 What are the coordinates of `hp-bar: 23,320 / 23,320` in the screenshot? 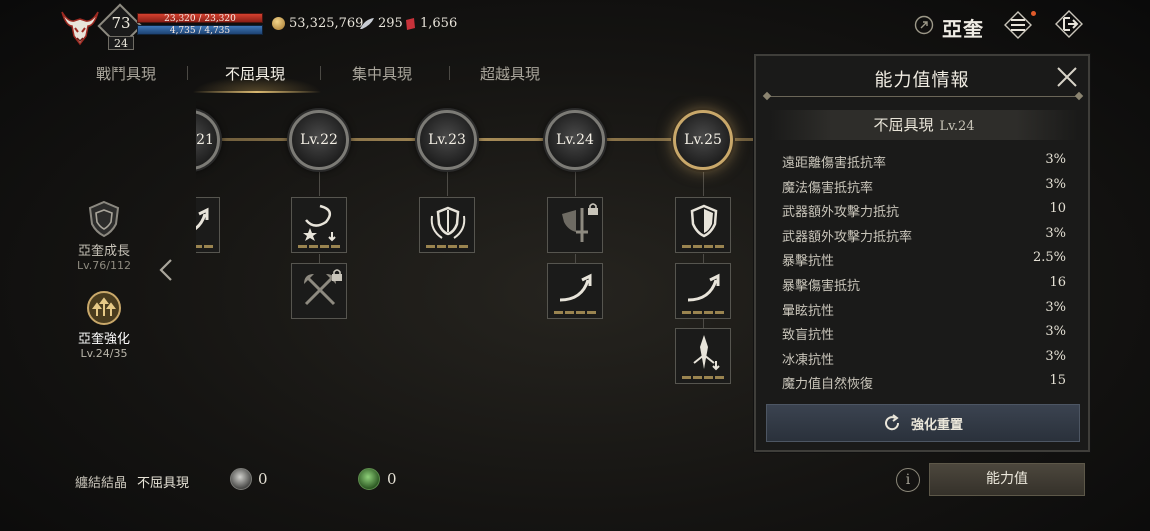 It's located at (200, 18).